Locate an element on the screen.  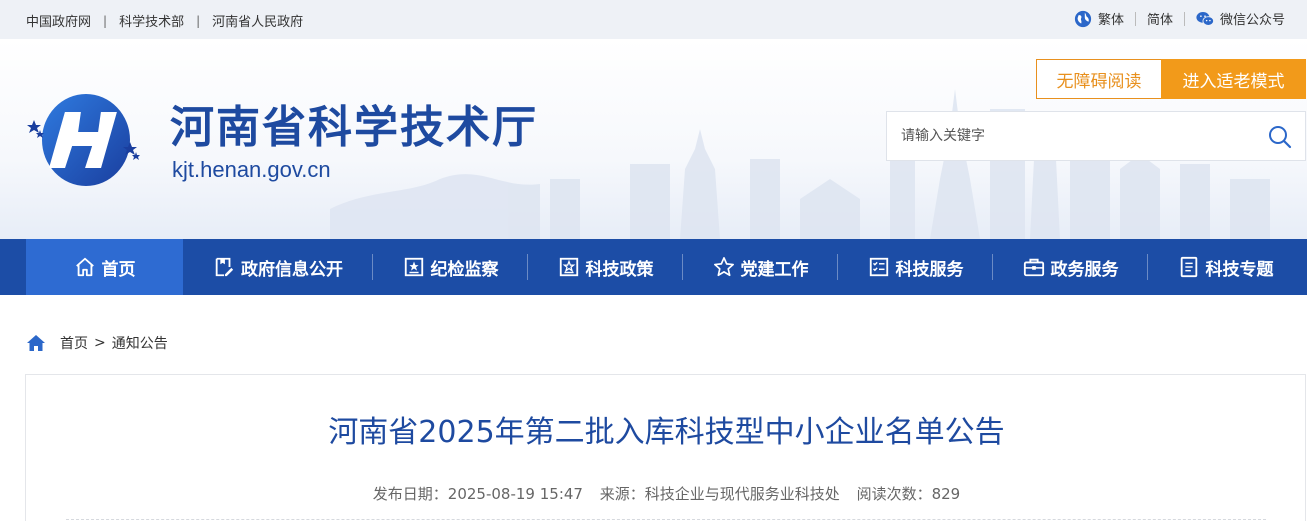
breadcrumb-home: 首页 is located at coordinates (74, 343).